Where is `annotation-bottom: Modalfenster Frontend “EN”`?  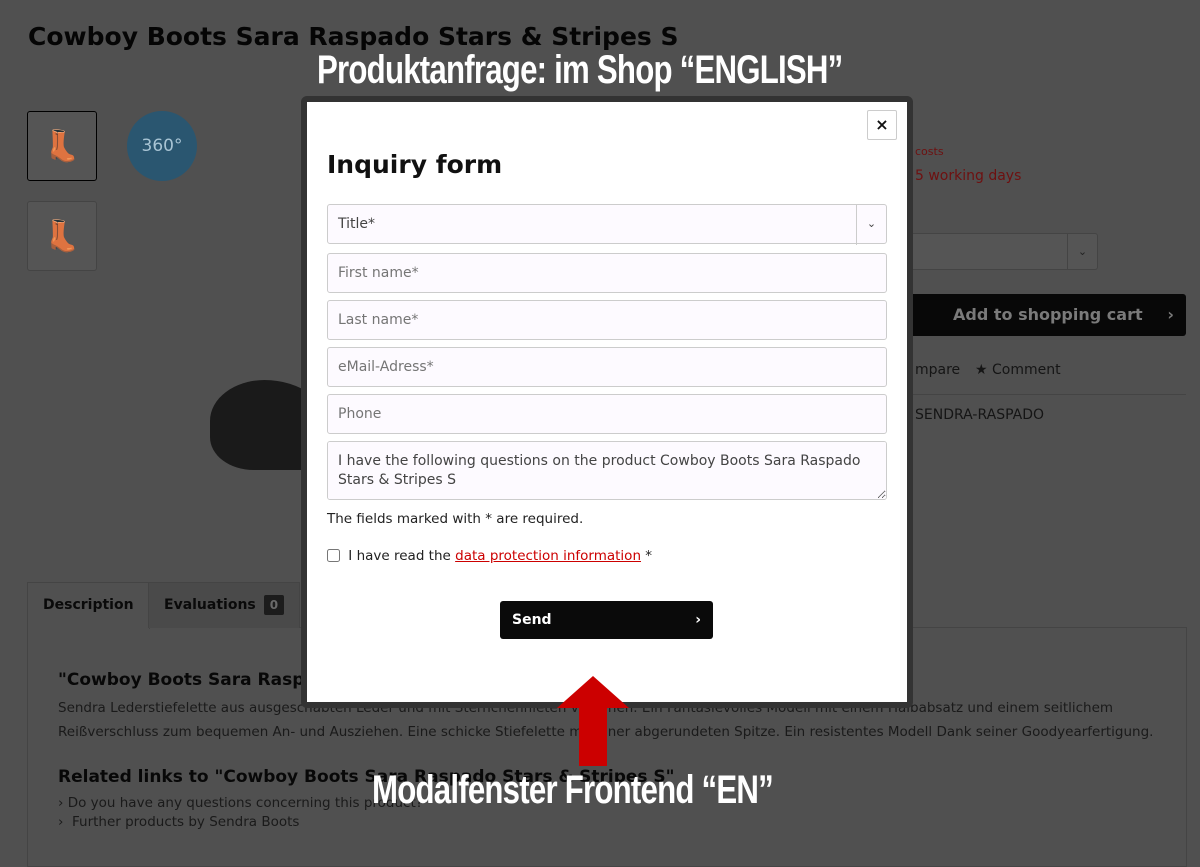
annotation-bottom: Modalfenster Frontend “EN” is located at coordinates (573, 790).